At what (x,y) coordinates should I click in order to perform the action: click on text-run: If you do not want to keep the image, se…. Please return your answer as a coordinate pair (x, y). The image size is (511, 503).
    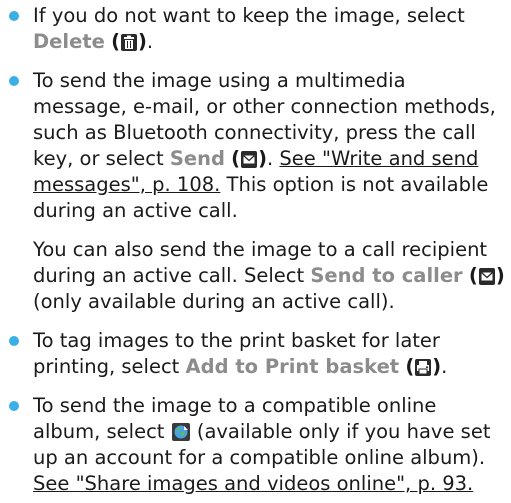
    Looking at the image, I should click on (249, 15).